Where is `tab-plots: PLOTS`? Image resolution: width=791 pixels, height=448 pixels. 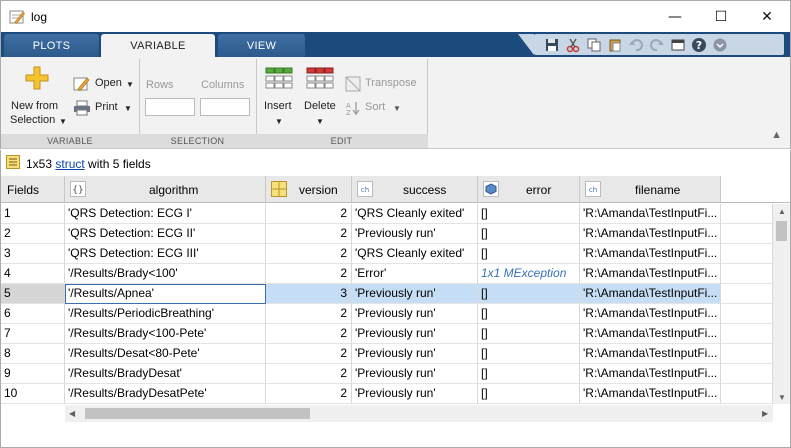
tab-plots: PLOTS is located at coordinates (51, 45).